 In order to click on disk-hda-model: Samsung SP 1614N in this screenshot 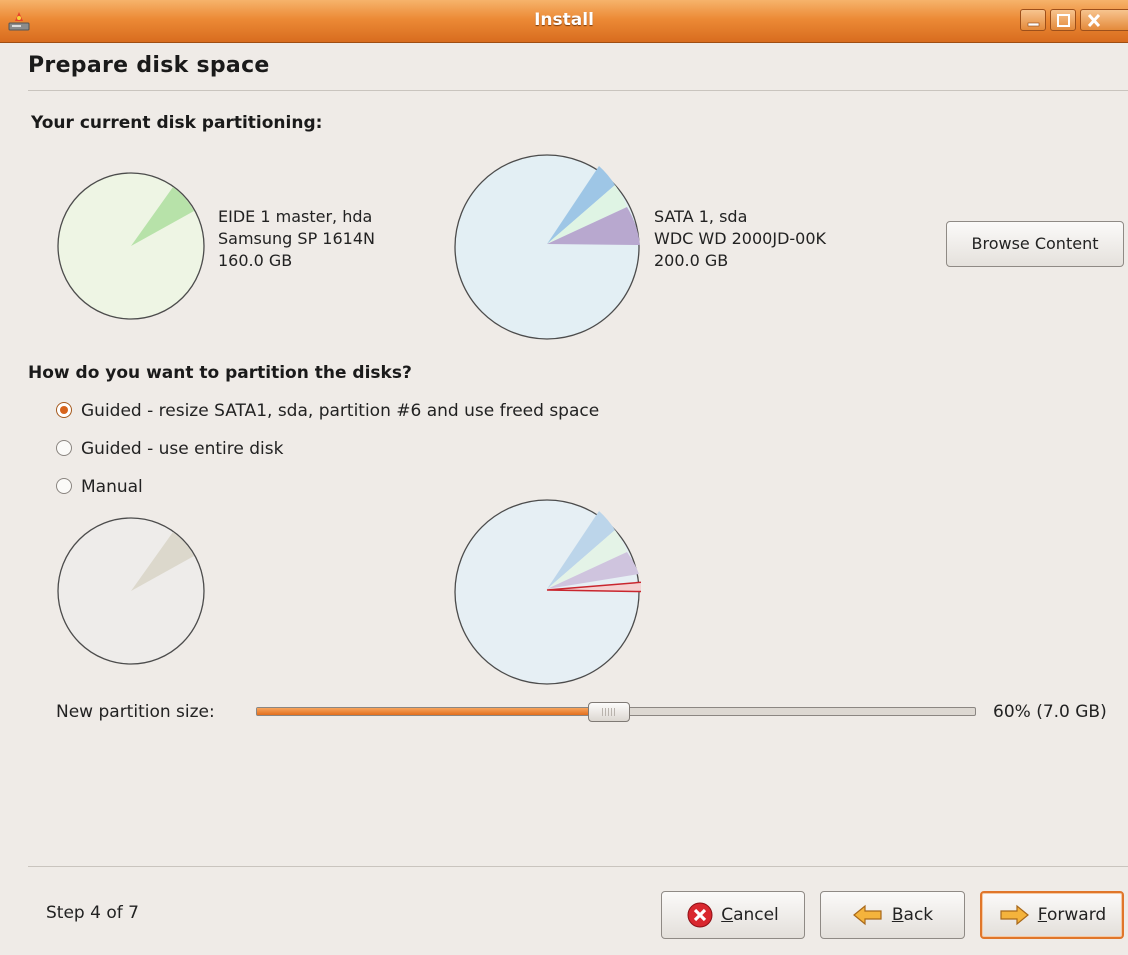, I will do `click(296, 238)`.